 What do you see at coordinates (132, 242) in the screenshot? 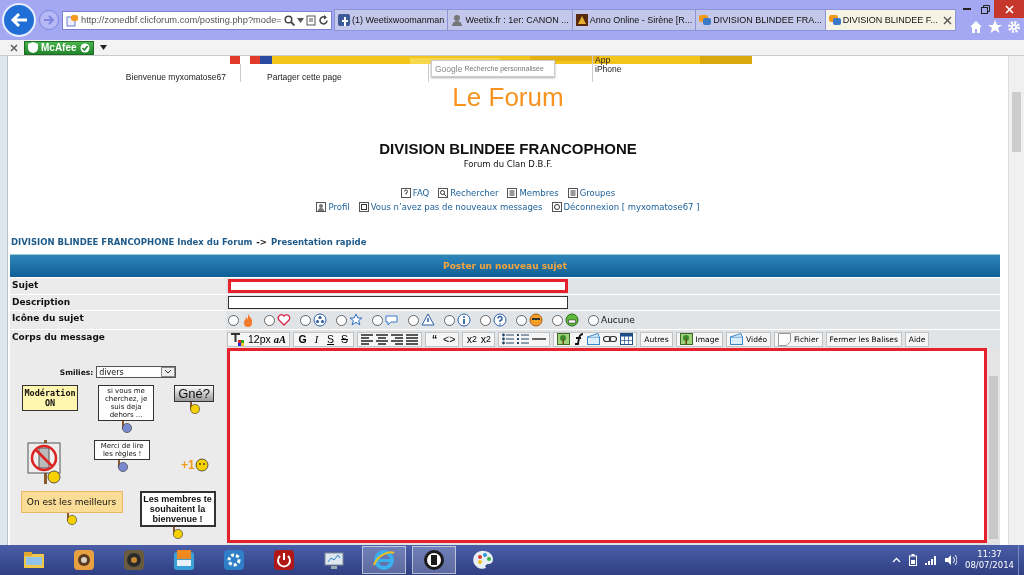
I see `breadcrumb-link: DIVISION BLINDEE FRANCOPHONE Index du Forum` at bounding box center [132, 242].